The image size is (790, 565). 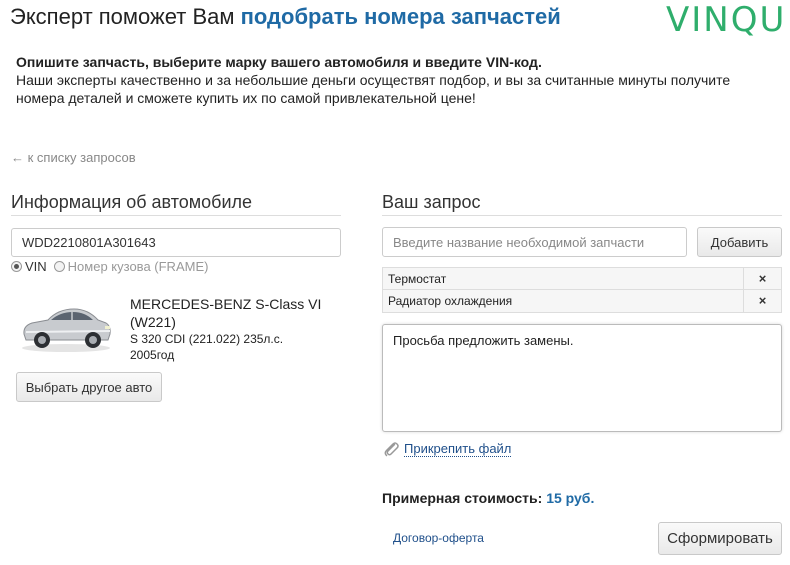 I want to click on car-spec: S 320 CDI (221.022) 235л.с. 2005год, so click(x=206, y=347).